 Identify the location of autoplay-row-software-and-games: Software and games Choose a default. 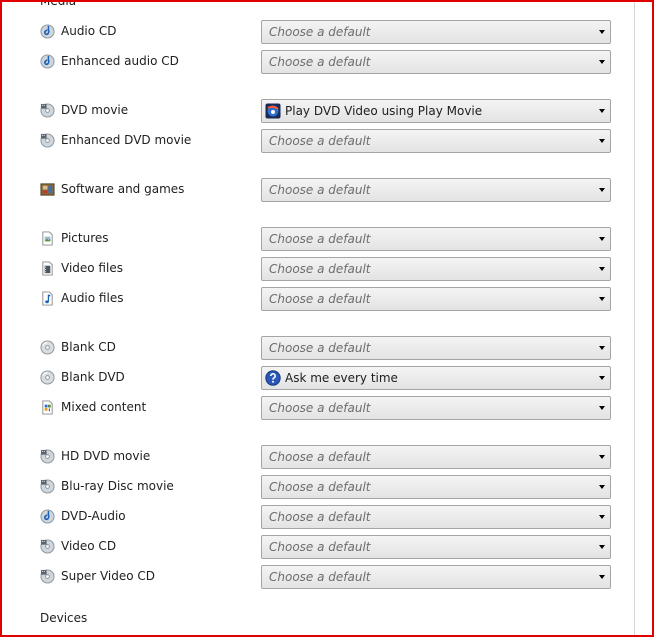
(317, 190).